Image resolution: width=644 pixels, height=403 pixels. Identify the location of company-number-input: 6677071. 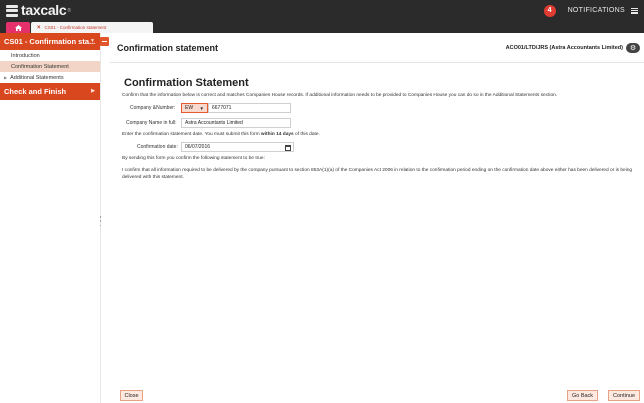
(249, 108).